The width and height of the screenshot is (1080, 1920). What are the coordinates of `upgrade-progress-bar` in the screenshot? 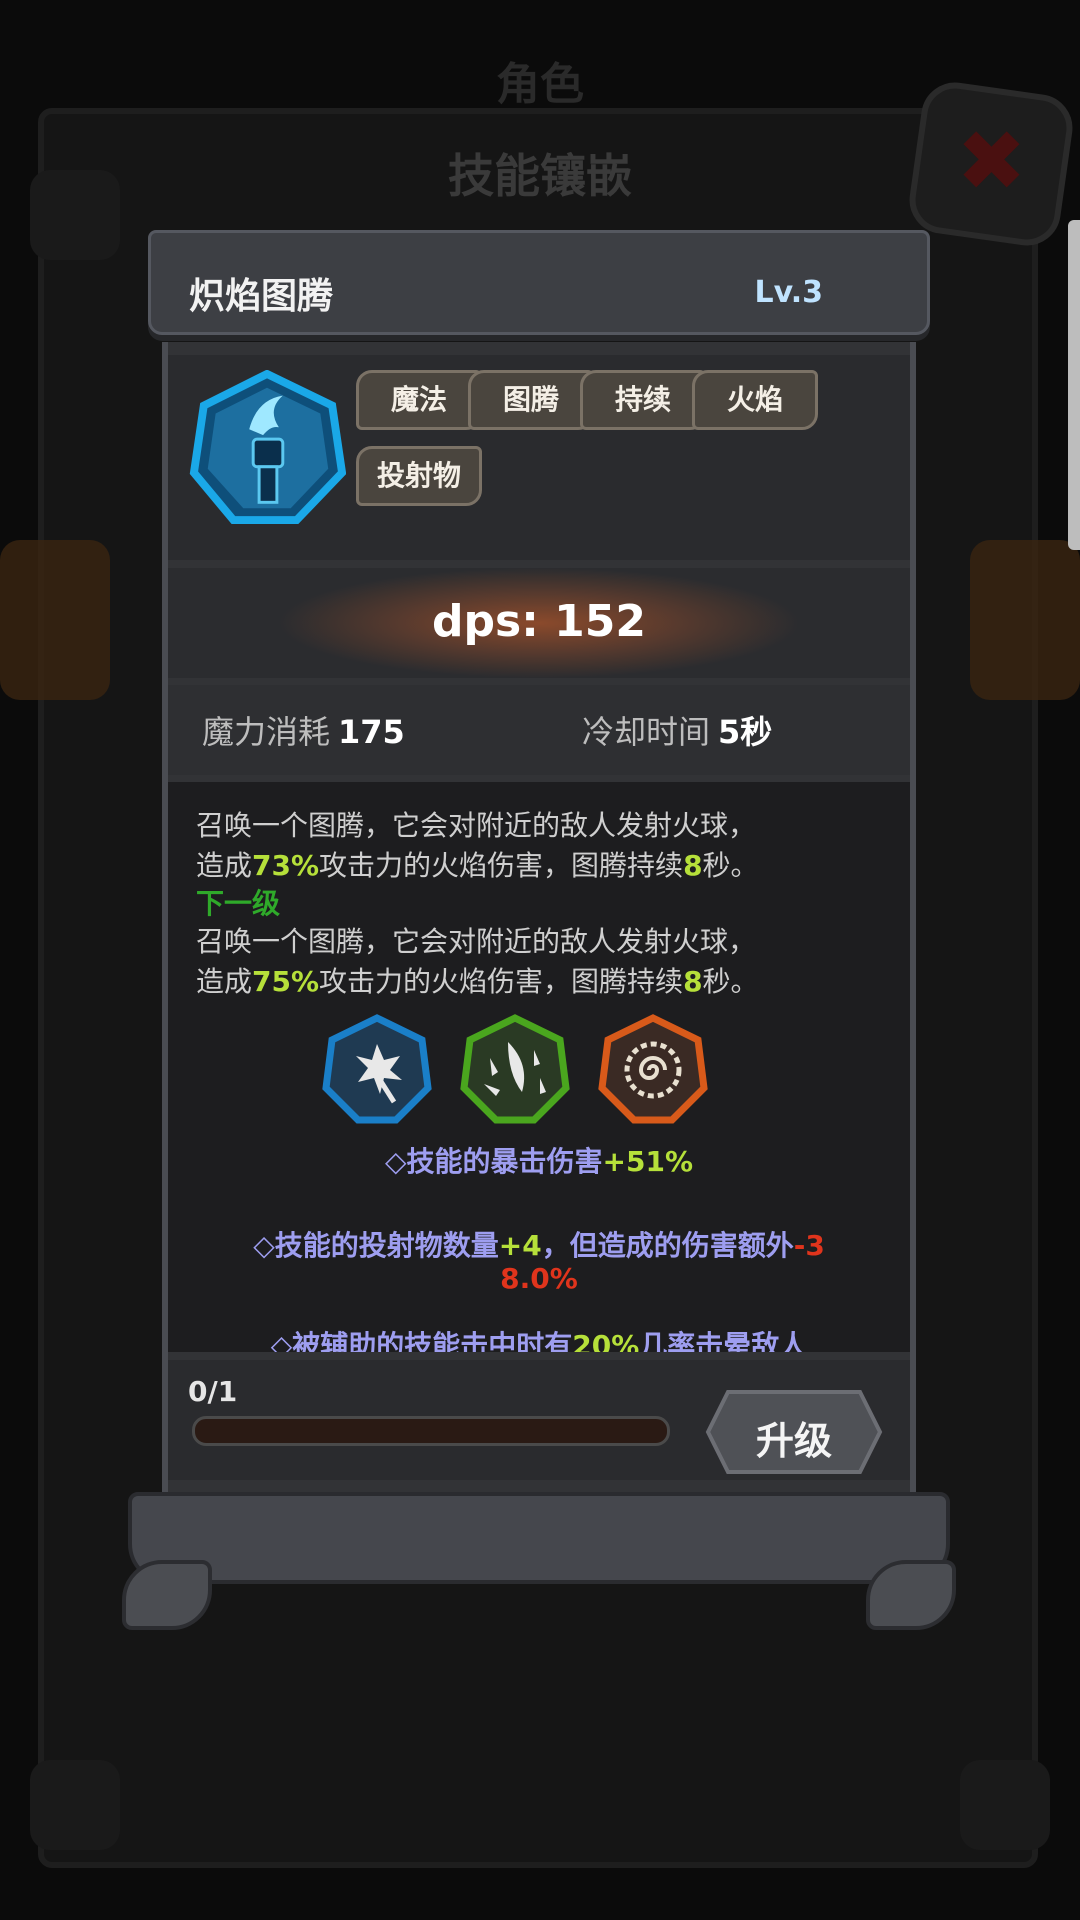 It's located at (431, 1431).